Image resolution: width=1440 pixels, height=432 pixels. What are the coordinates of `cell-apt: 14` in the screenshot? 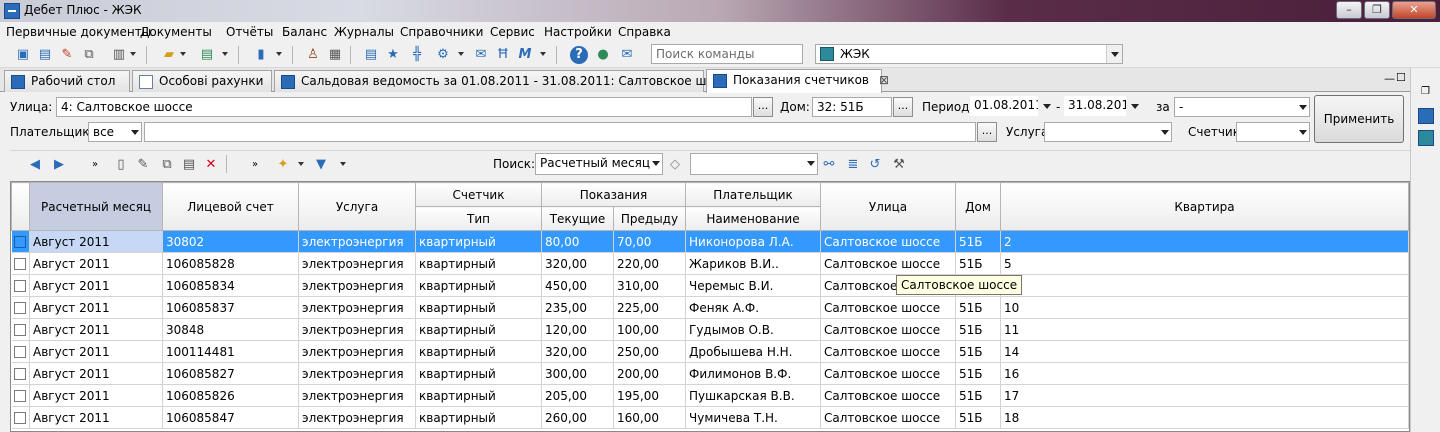 It's located at (1204, 351).